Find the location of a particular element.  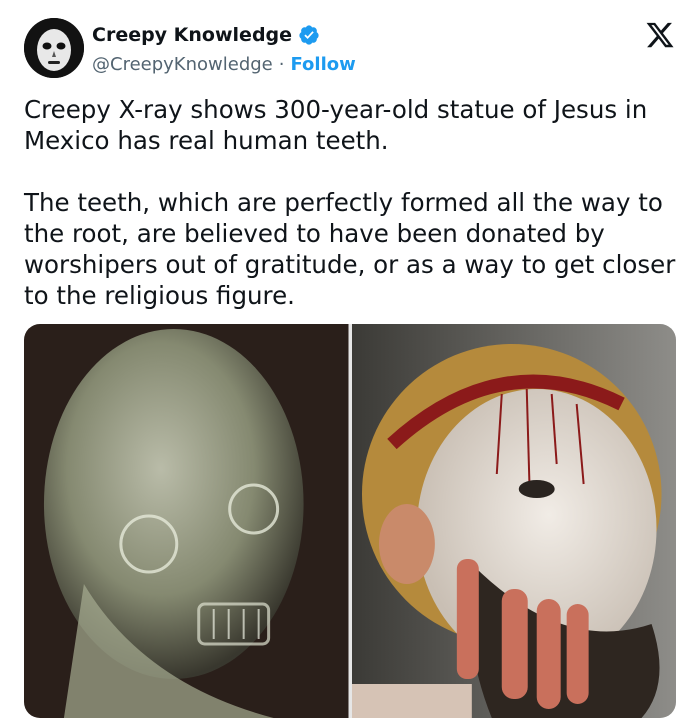

x-logo-icon is located at coordinates (660, 35).